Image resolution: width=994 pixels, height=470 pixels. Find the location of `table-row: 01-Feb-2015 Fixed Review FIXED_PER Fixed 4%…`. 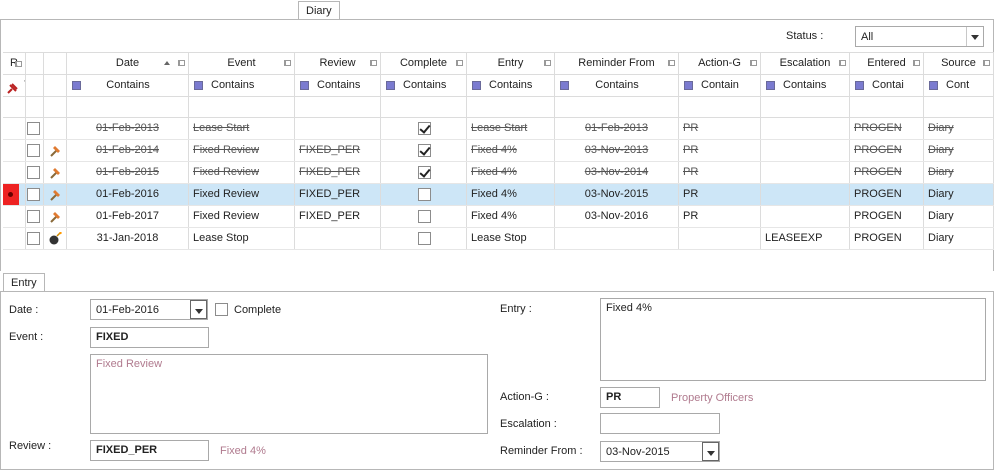

table-row: 01-Feb-2015 Fixed Review FIXED_PER Fixed 4%… is located at coordinates (498, 173).